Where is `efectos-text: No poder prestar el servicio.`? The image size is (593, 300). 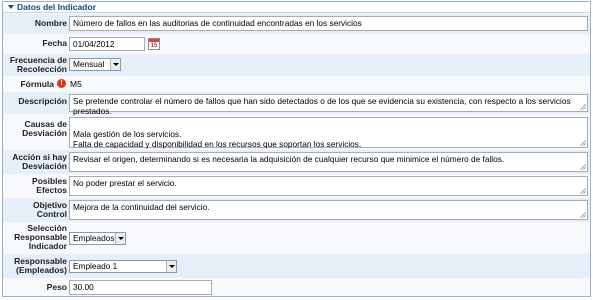
efectos-text: No poder prestar el servicio. is located at coordinates (125, 183).